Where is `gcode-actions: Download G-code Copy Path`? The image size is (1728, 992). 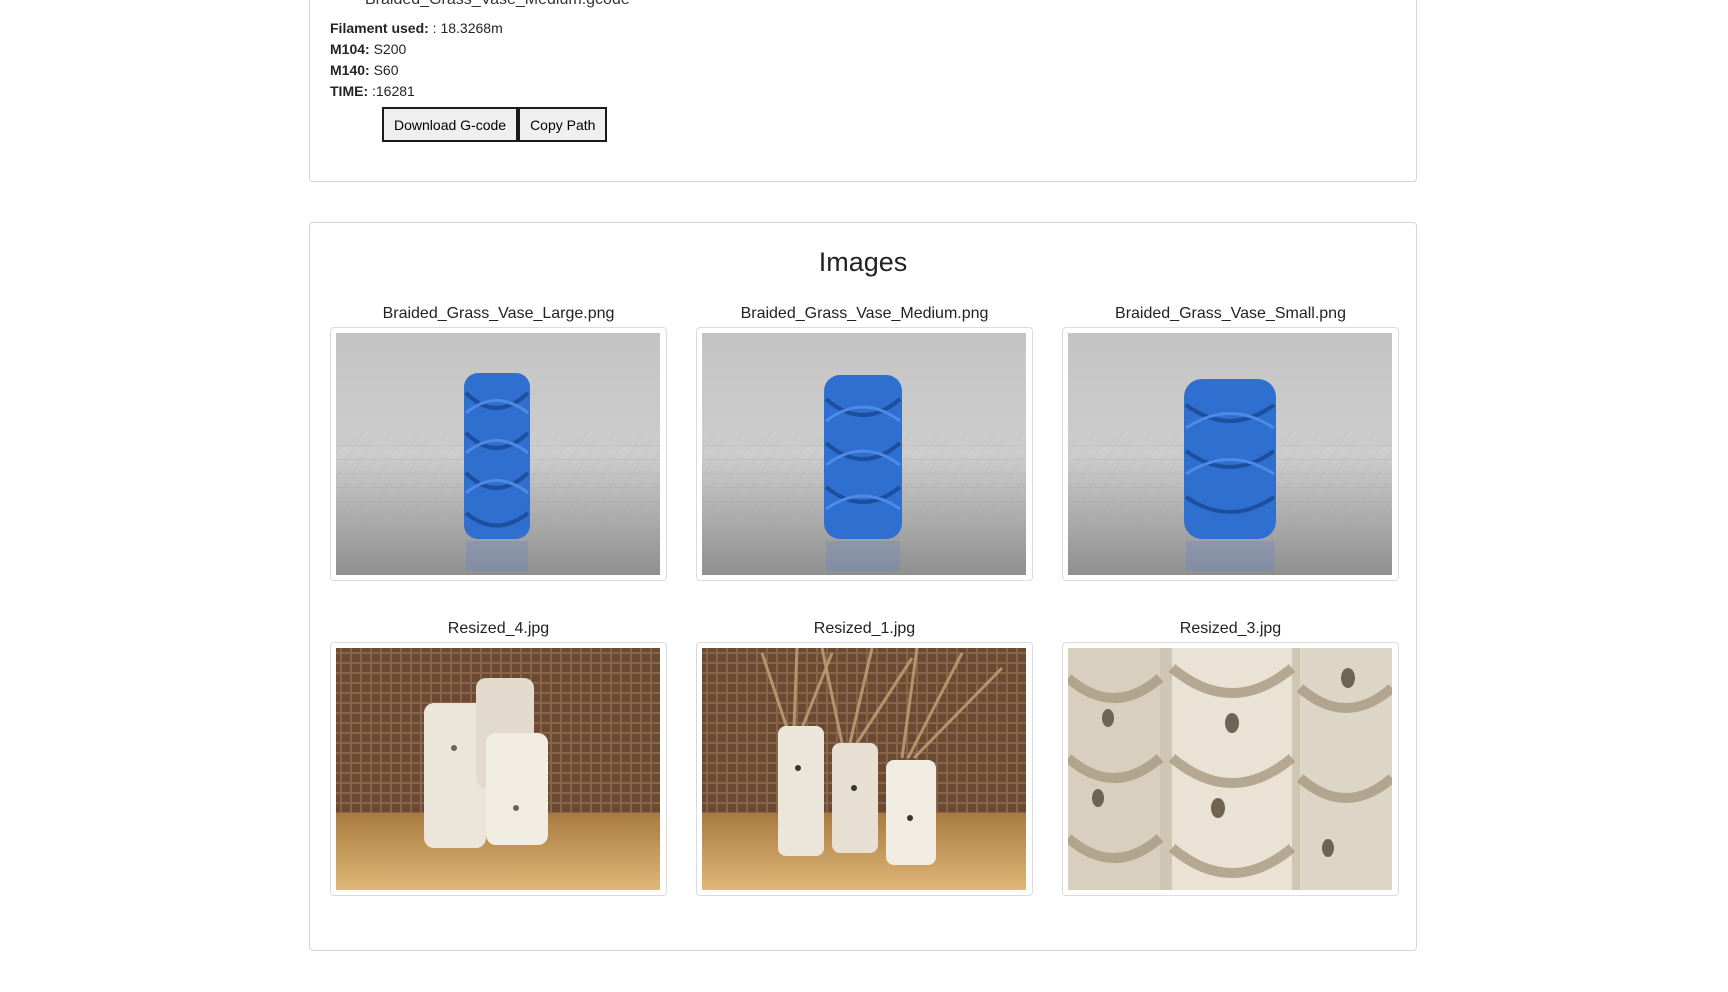
gcode-actions: Download G-code Copy Path is located at coordinates (495, 124).